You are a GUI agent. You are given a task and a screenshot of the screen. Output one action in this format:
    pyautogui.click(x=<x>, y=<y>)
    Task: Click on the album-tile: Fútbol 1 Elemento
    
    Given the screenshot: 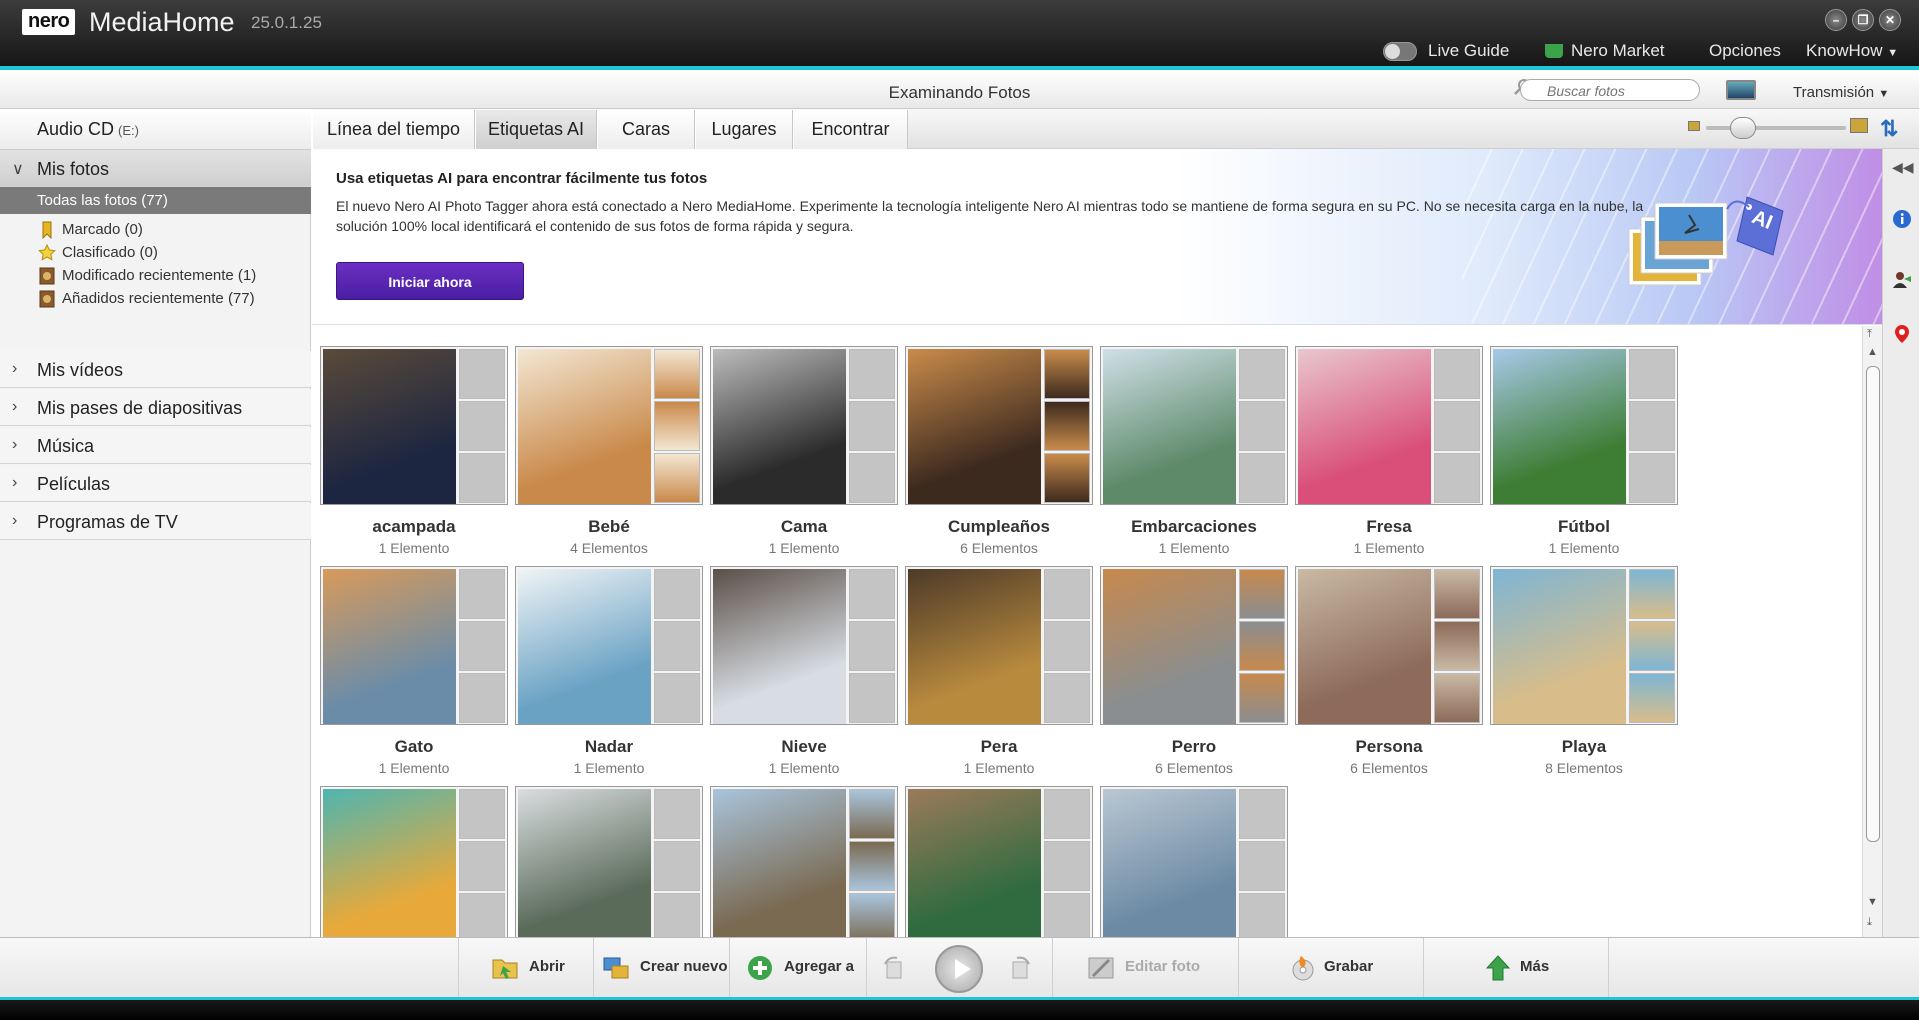 What is the action you would take?
    pyautogui.click(x=1584, y=451)
    